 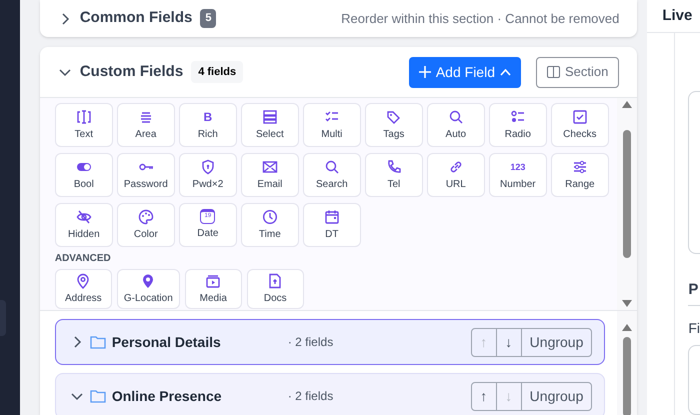 I want to click on field-type-tile: Address, so click(x=83, y=289).